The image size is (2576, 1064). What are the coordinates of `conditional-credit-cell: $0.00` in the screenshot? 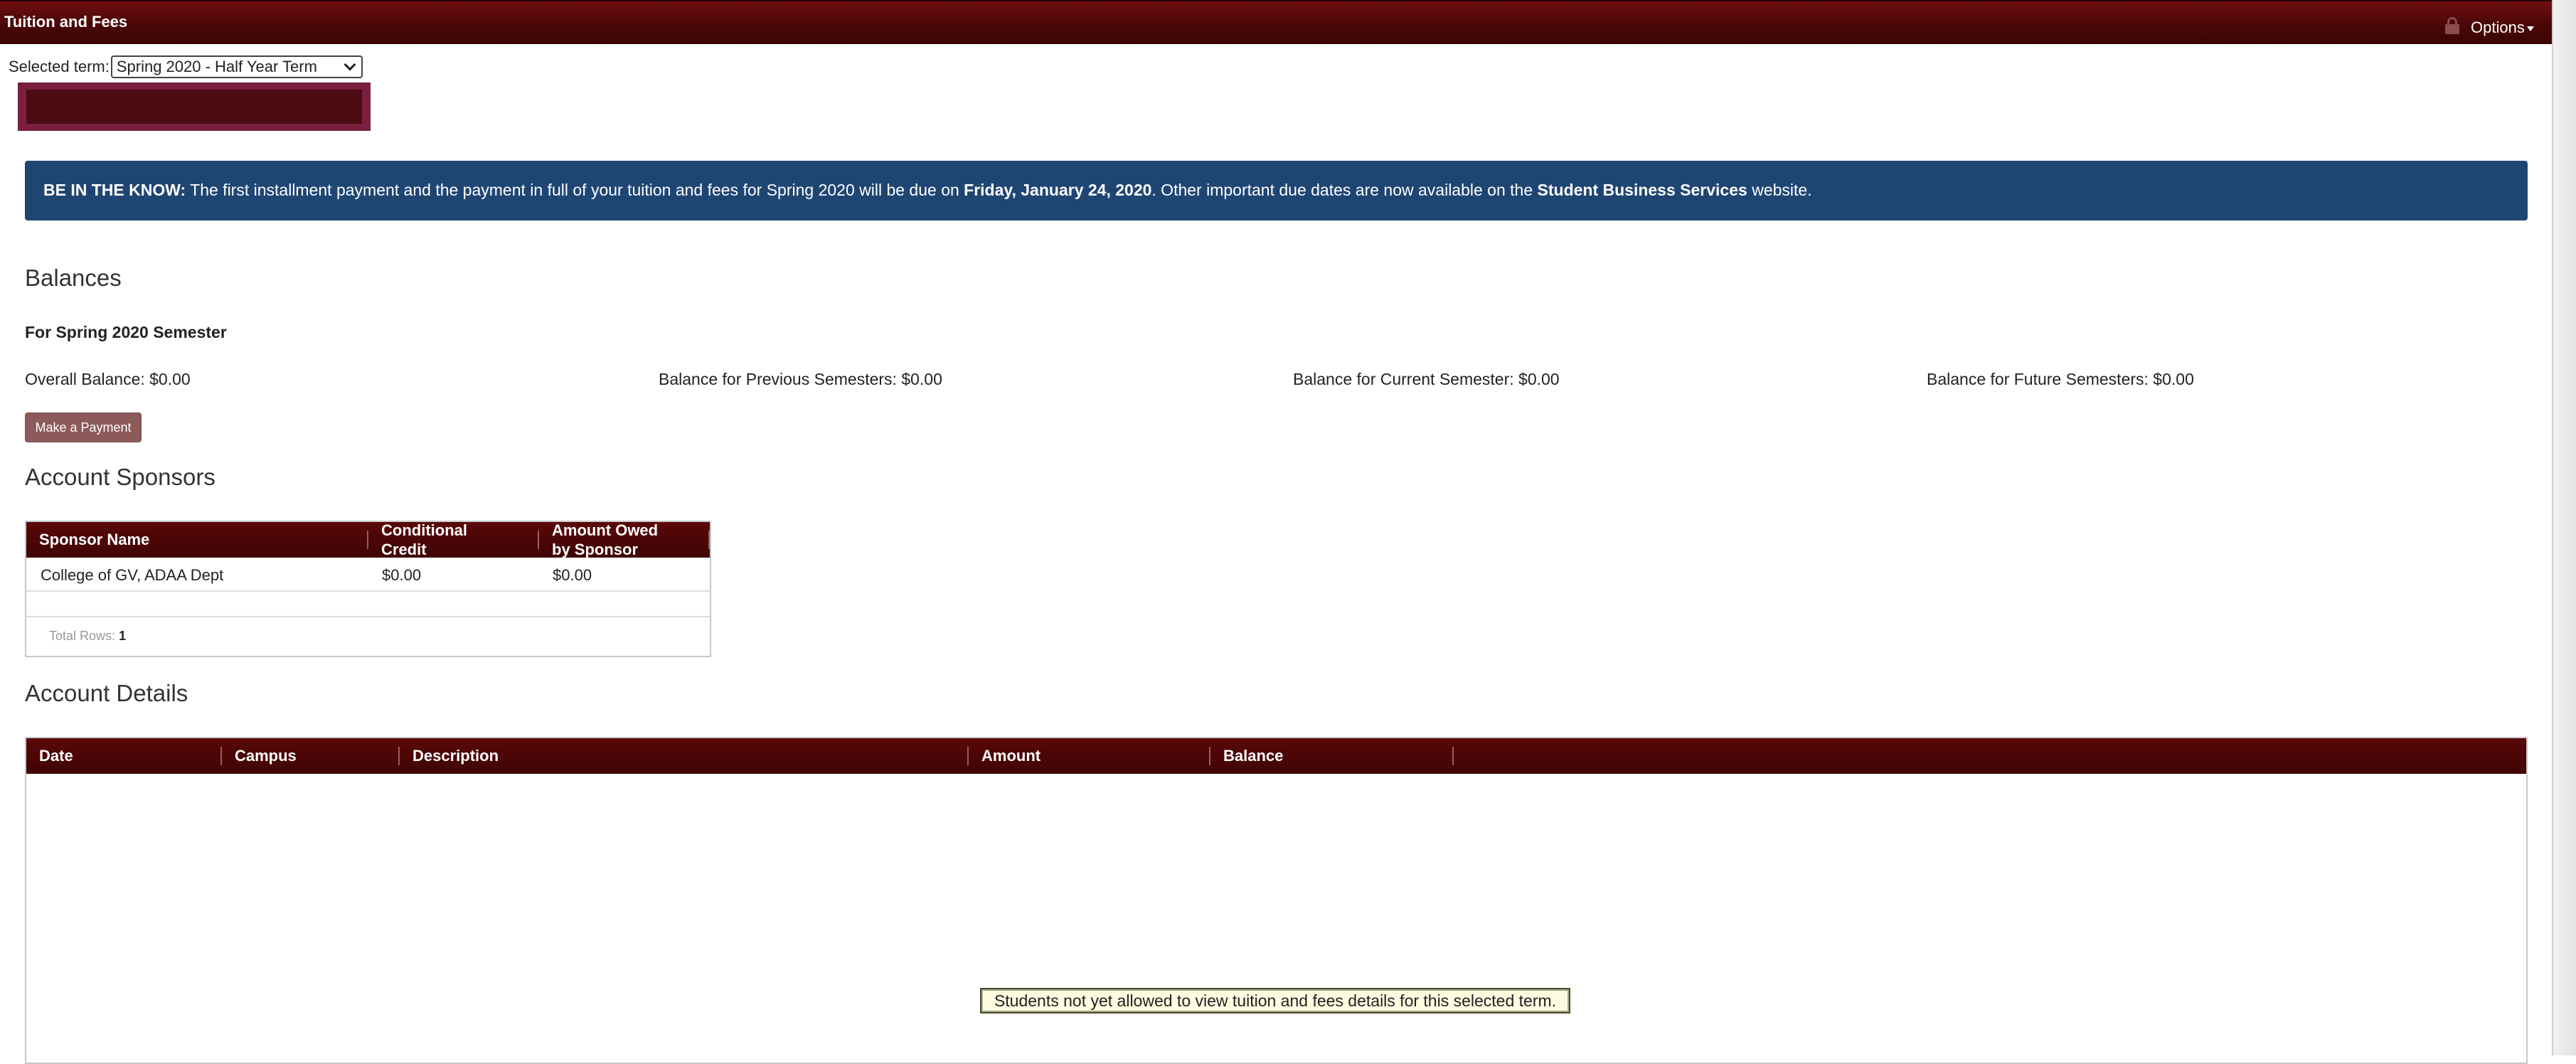 It's located at (402, 575).